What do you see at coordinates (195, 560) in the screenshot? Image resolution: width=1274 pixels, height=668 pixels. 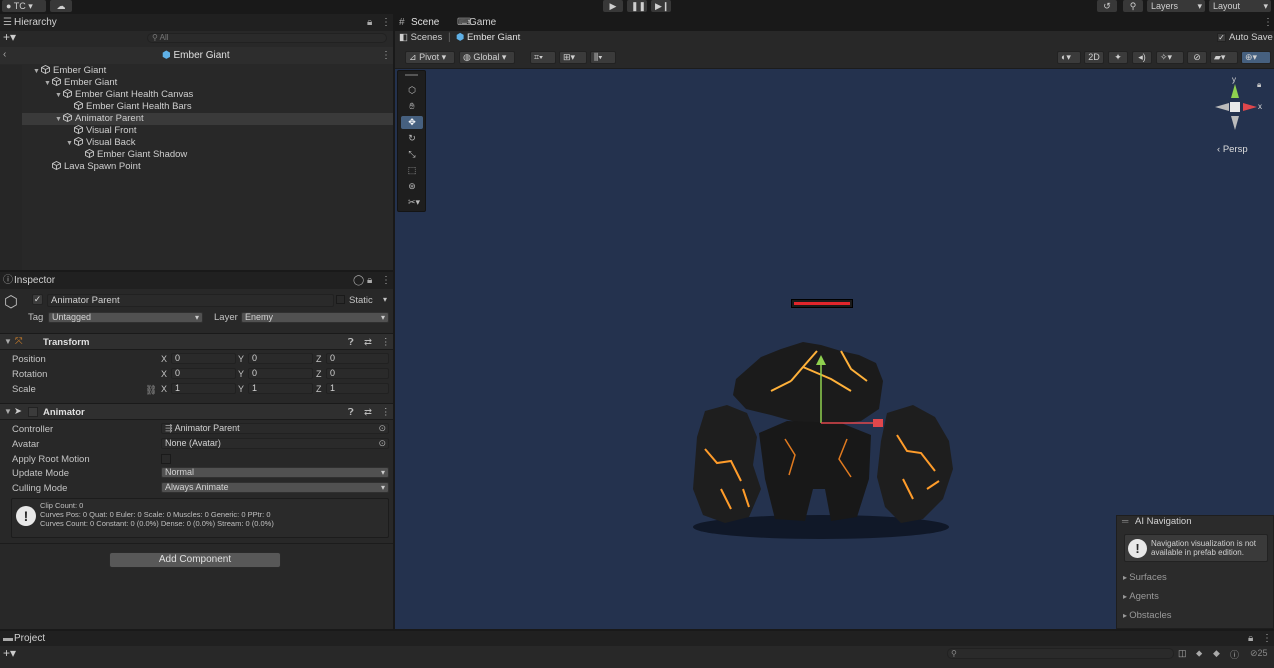 I see `add-component-button: Add Component` at bounding box center [195, 560].